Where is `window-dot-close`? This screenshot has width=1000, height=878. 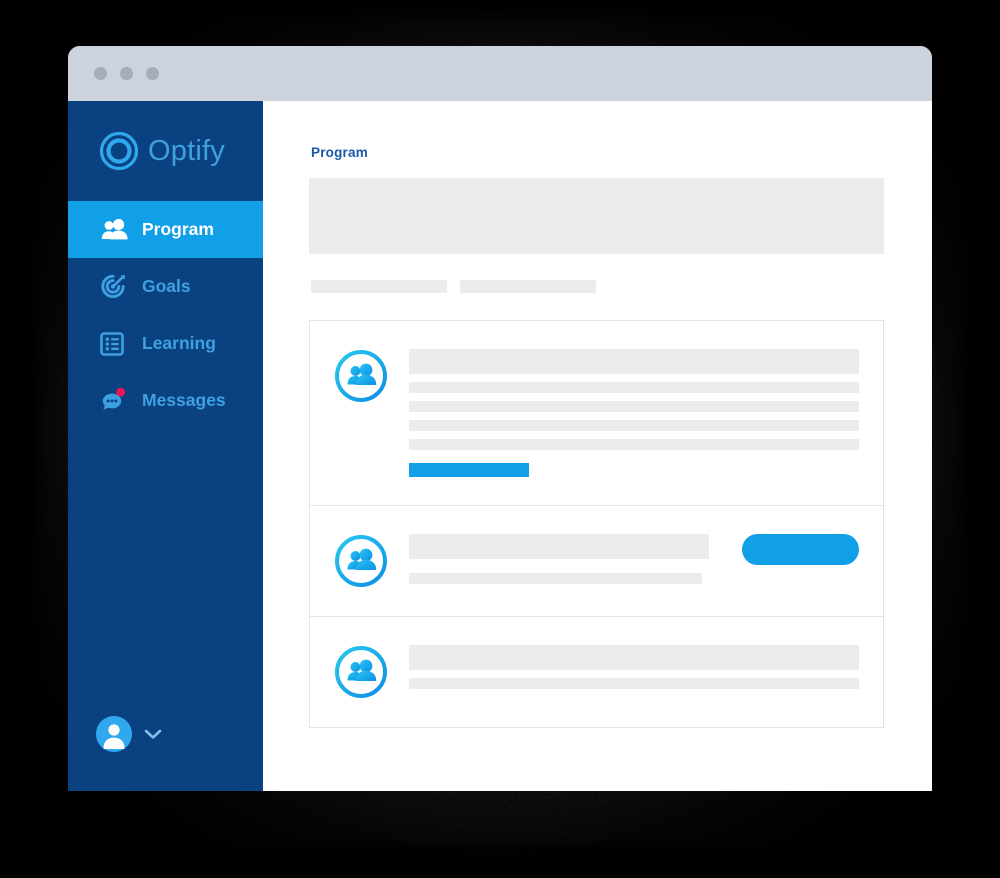
window-dot-close is located at coordinates (100, 73).